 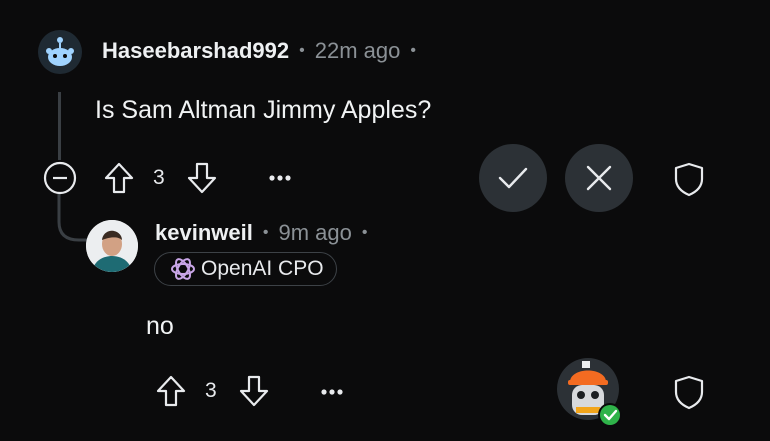 I want to click on checkmark-icon, so click(x=513, y=178).